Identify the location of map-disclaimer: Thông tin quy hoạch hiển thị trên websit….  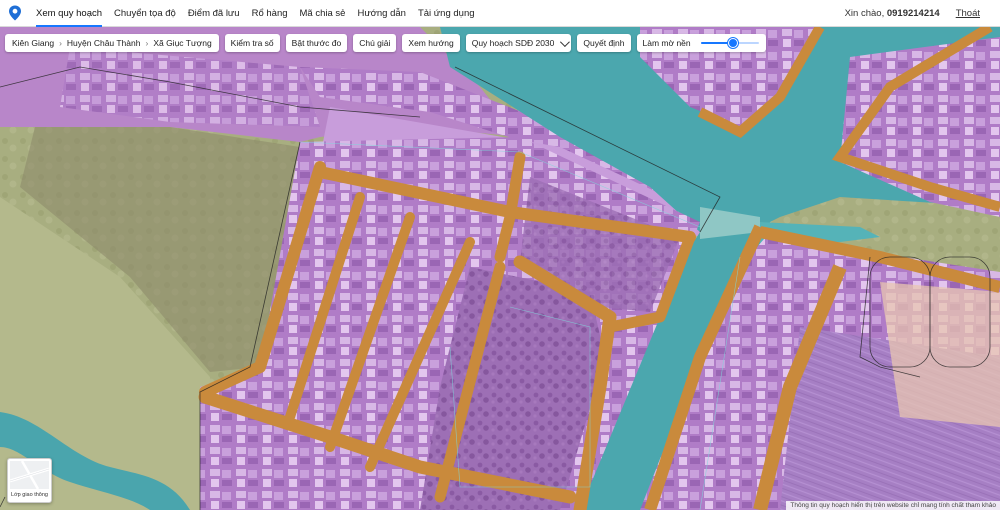
(893, 505).